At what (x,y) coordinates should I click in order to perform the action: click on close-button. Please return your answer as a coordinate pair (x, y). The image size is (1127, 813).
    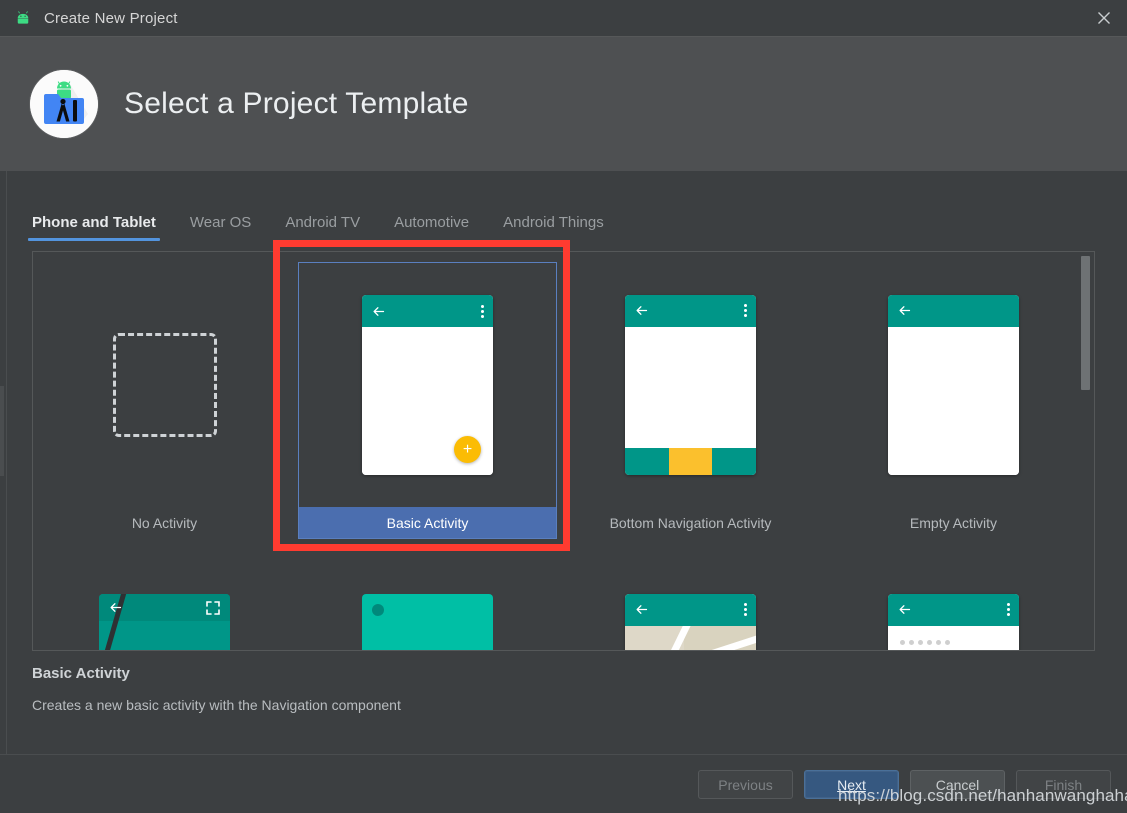
    Looking at the image, I should click on (1104, 18).